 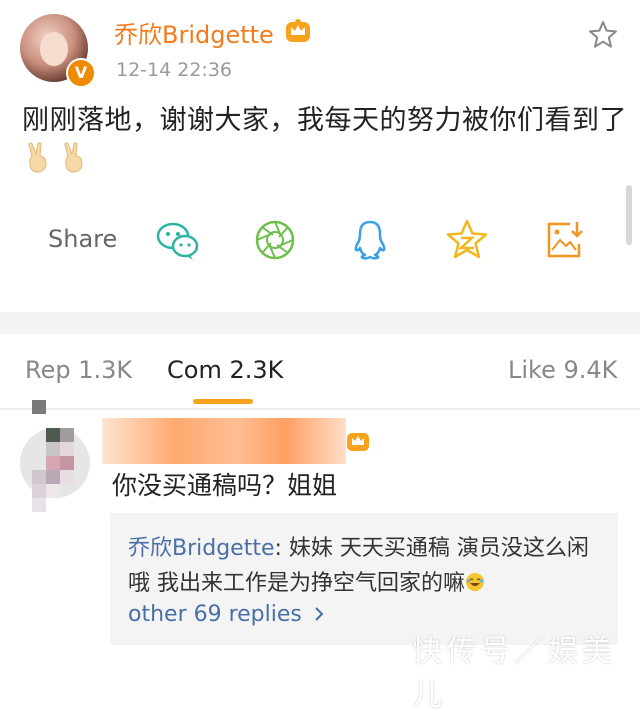 I want to click on reply-colon: :, so click(x=281, y=548).